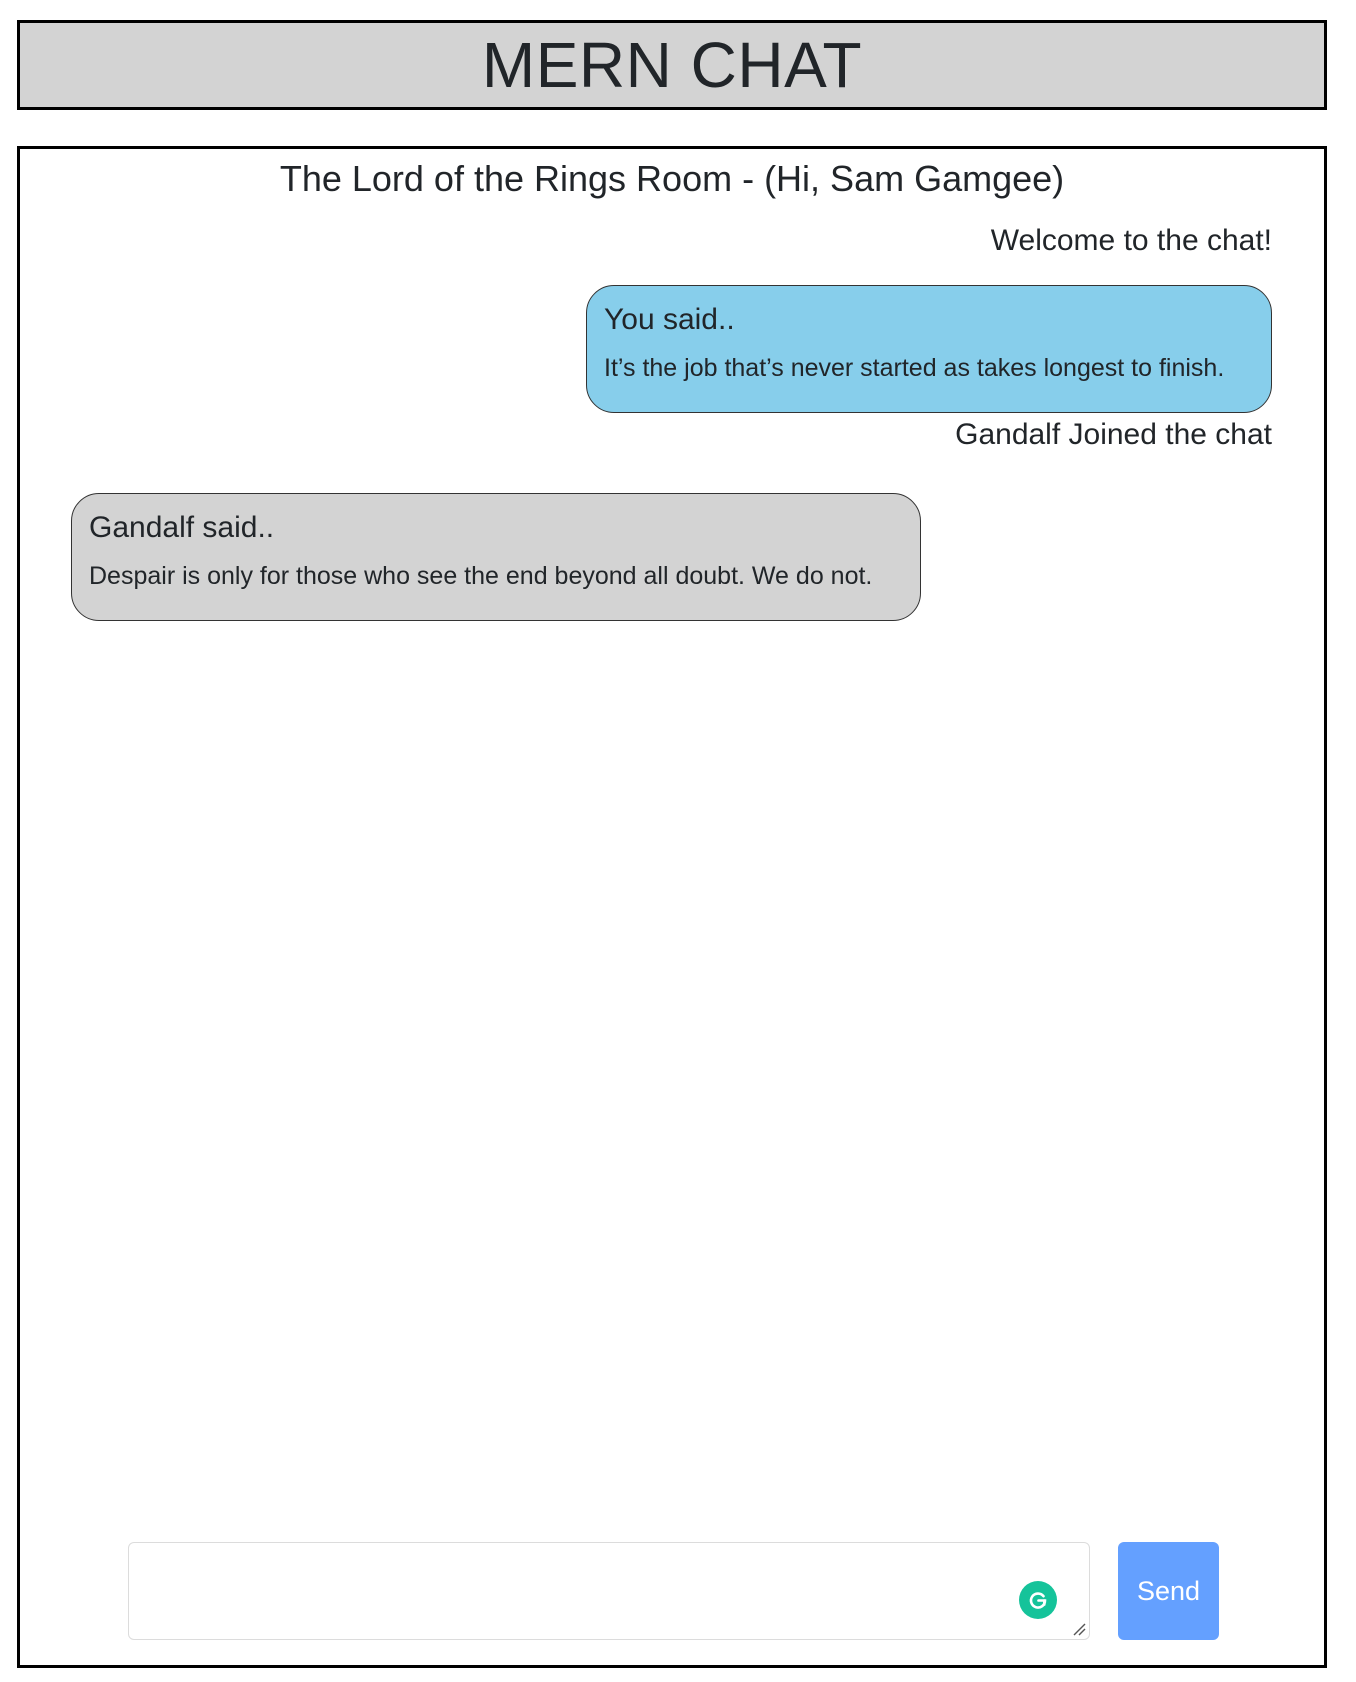 The image size is (1356, 1682). I want to click on resize-handle-icon, so click(1079, 1629).